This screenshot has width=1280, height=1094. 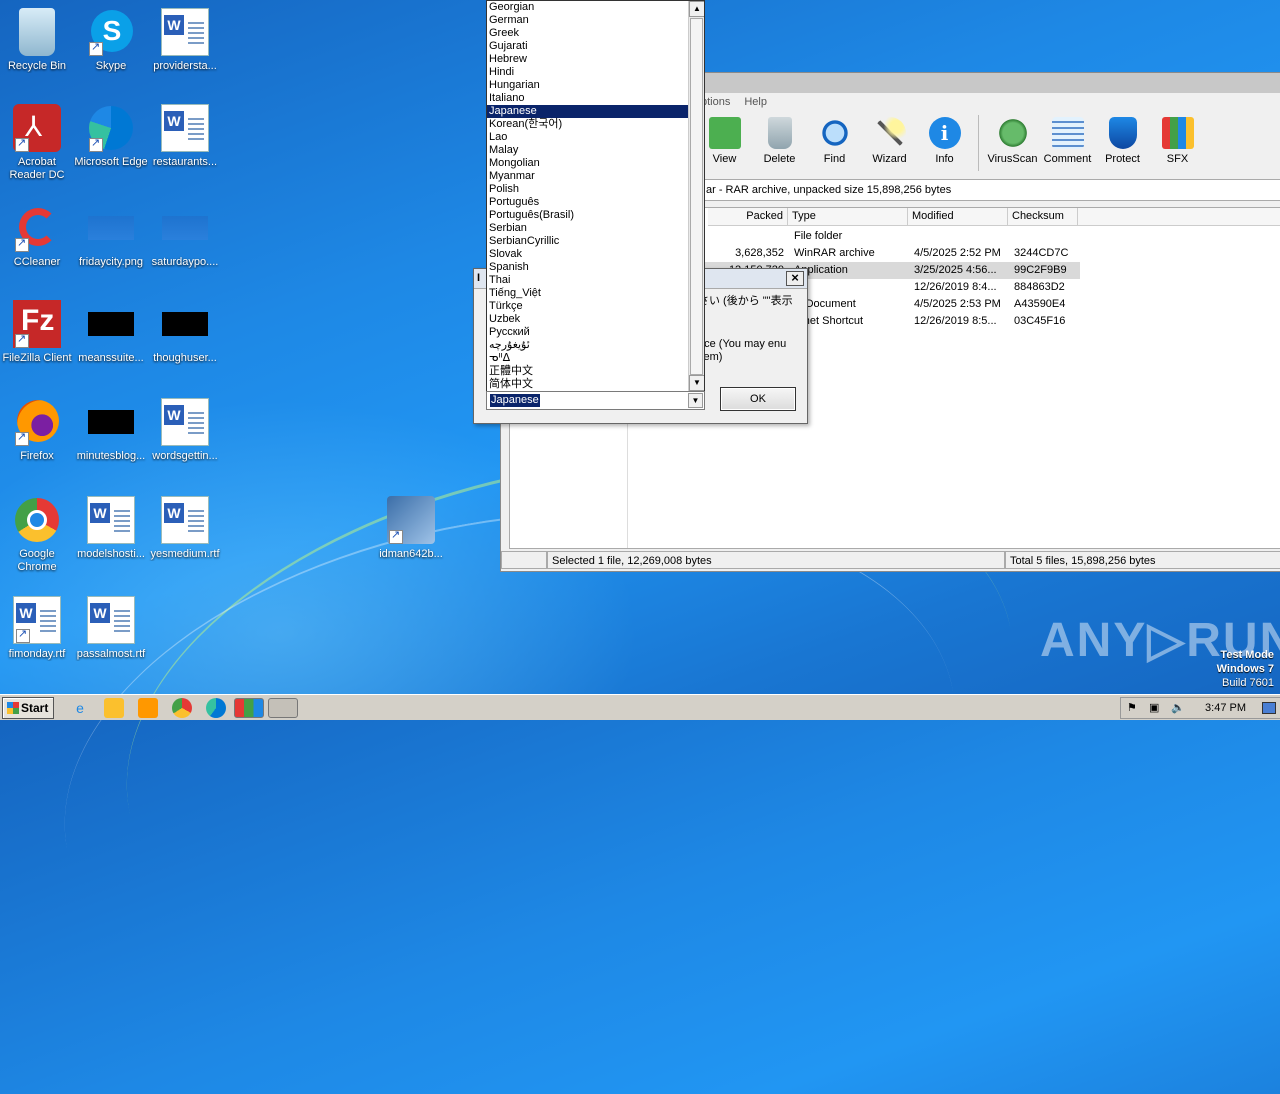 I want to click on language-option: SerbianCyrillic, so click(x=588, y=241).